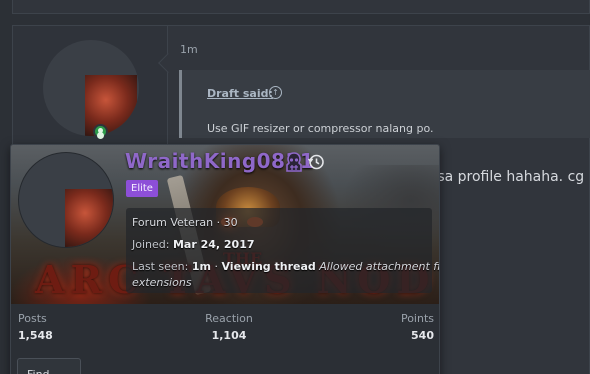 This screenshot has width=590, height=374. Describe the element at coordinates (301, 7) in the screenshot. I see `previous-post` at that location.